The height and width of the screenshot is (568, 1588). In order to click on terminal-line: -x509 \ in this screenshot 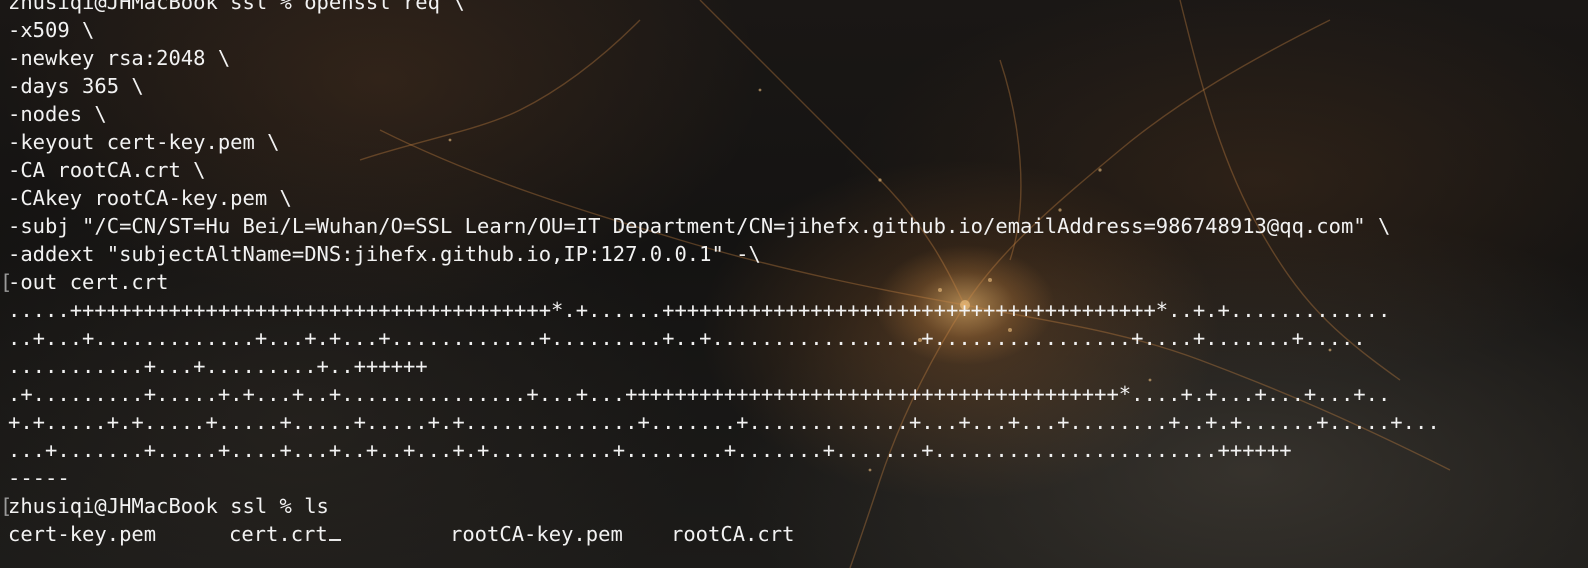, I will do `click(51, 30)`.